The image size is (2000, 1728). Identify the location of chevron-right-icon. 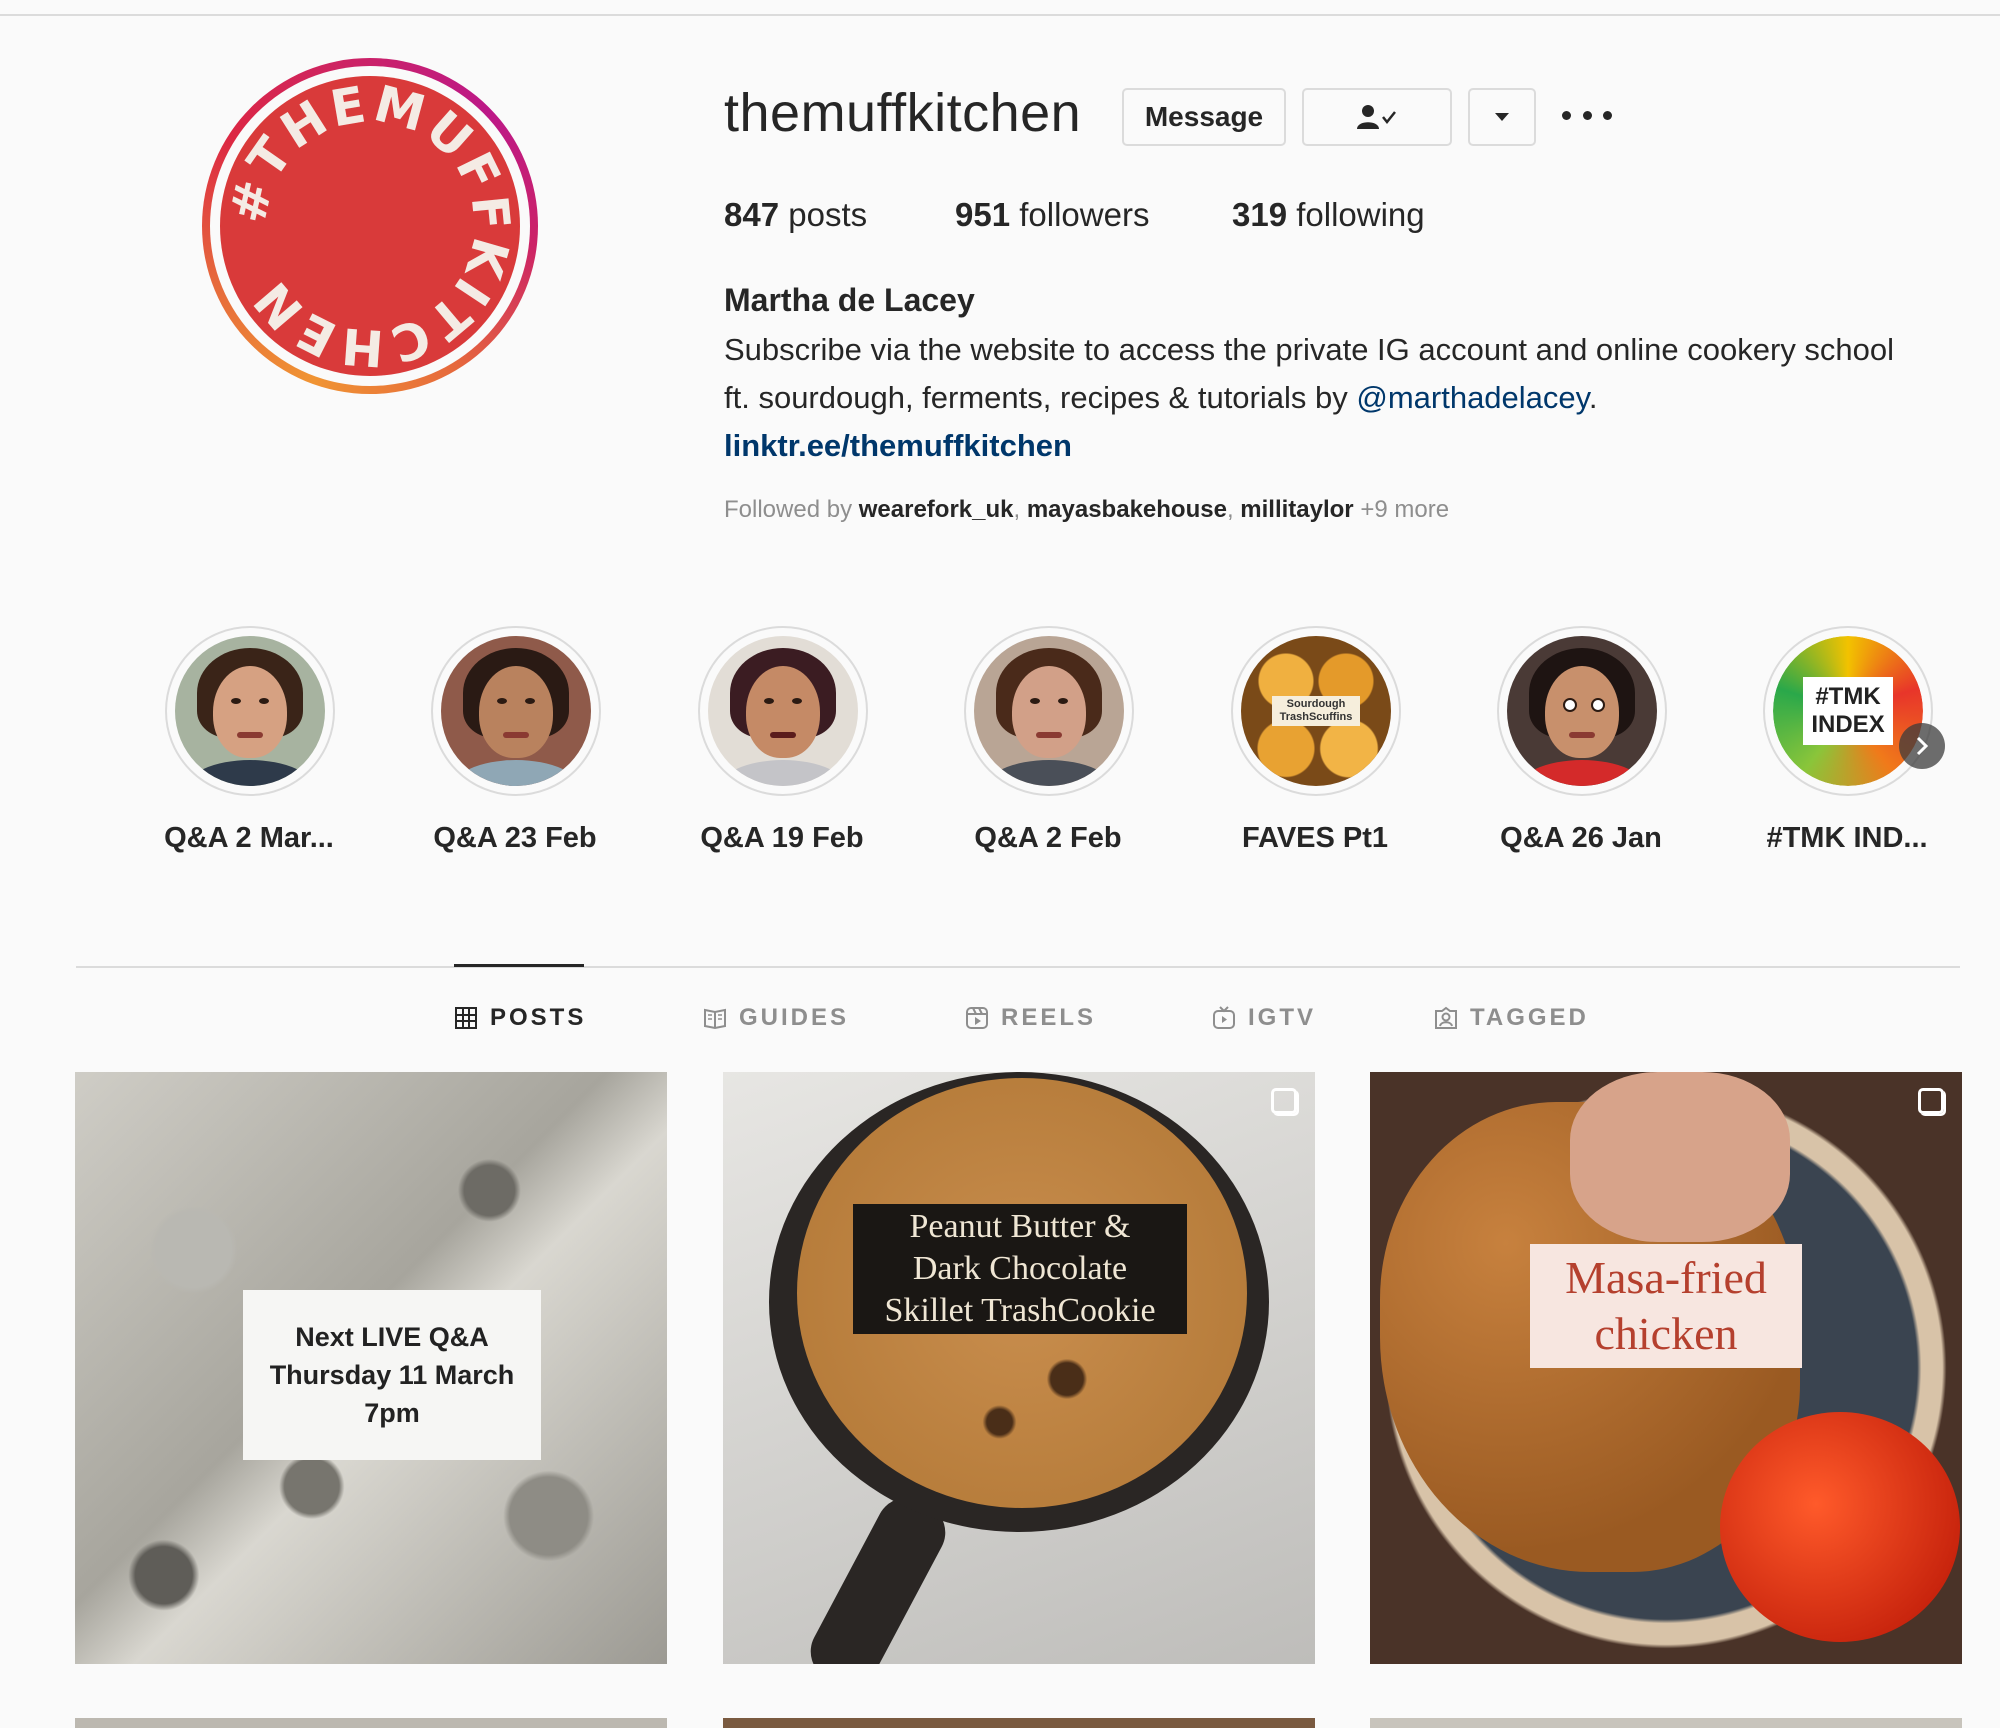
(1922, 746).